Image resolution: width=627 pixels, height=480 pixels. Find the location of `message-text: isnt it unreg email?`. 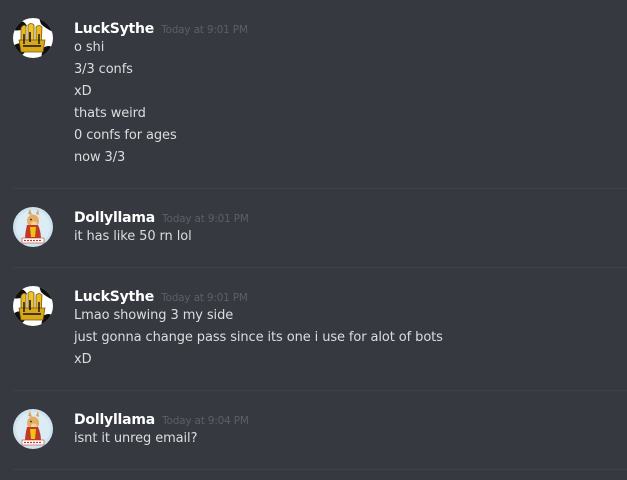

message-text: isnt it unreg email? is located at coordinates (136, 438).